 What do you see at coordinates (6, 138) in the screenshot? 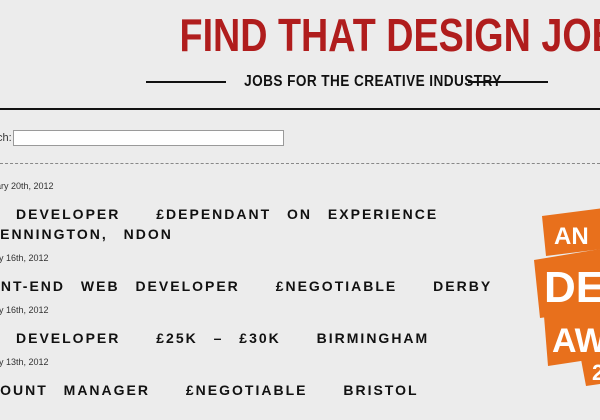
I see `search-label: ch:` at bounding box center [6, 138].